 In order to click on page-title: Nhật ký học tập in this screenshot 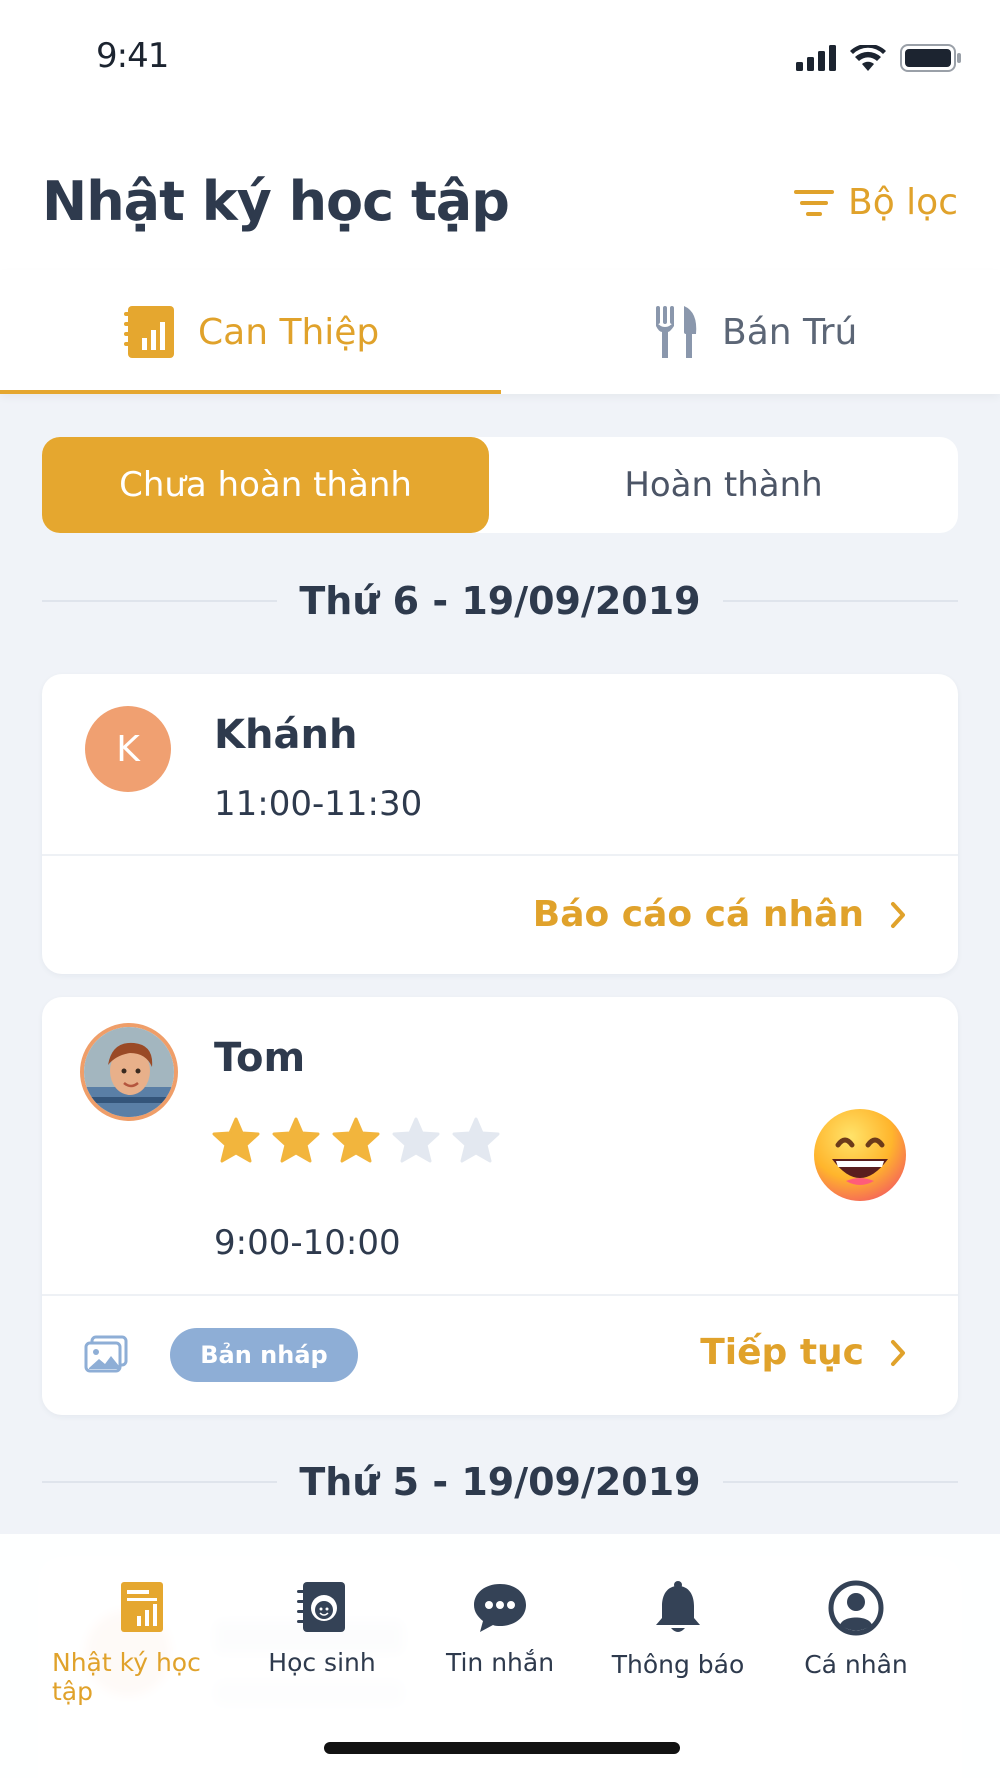, I will do `click(276, 201)`.